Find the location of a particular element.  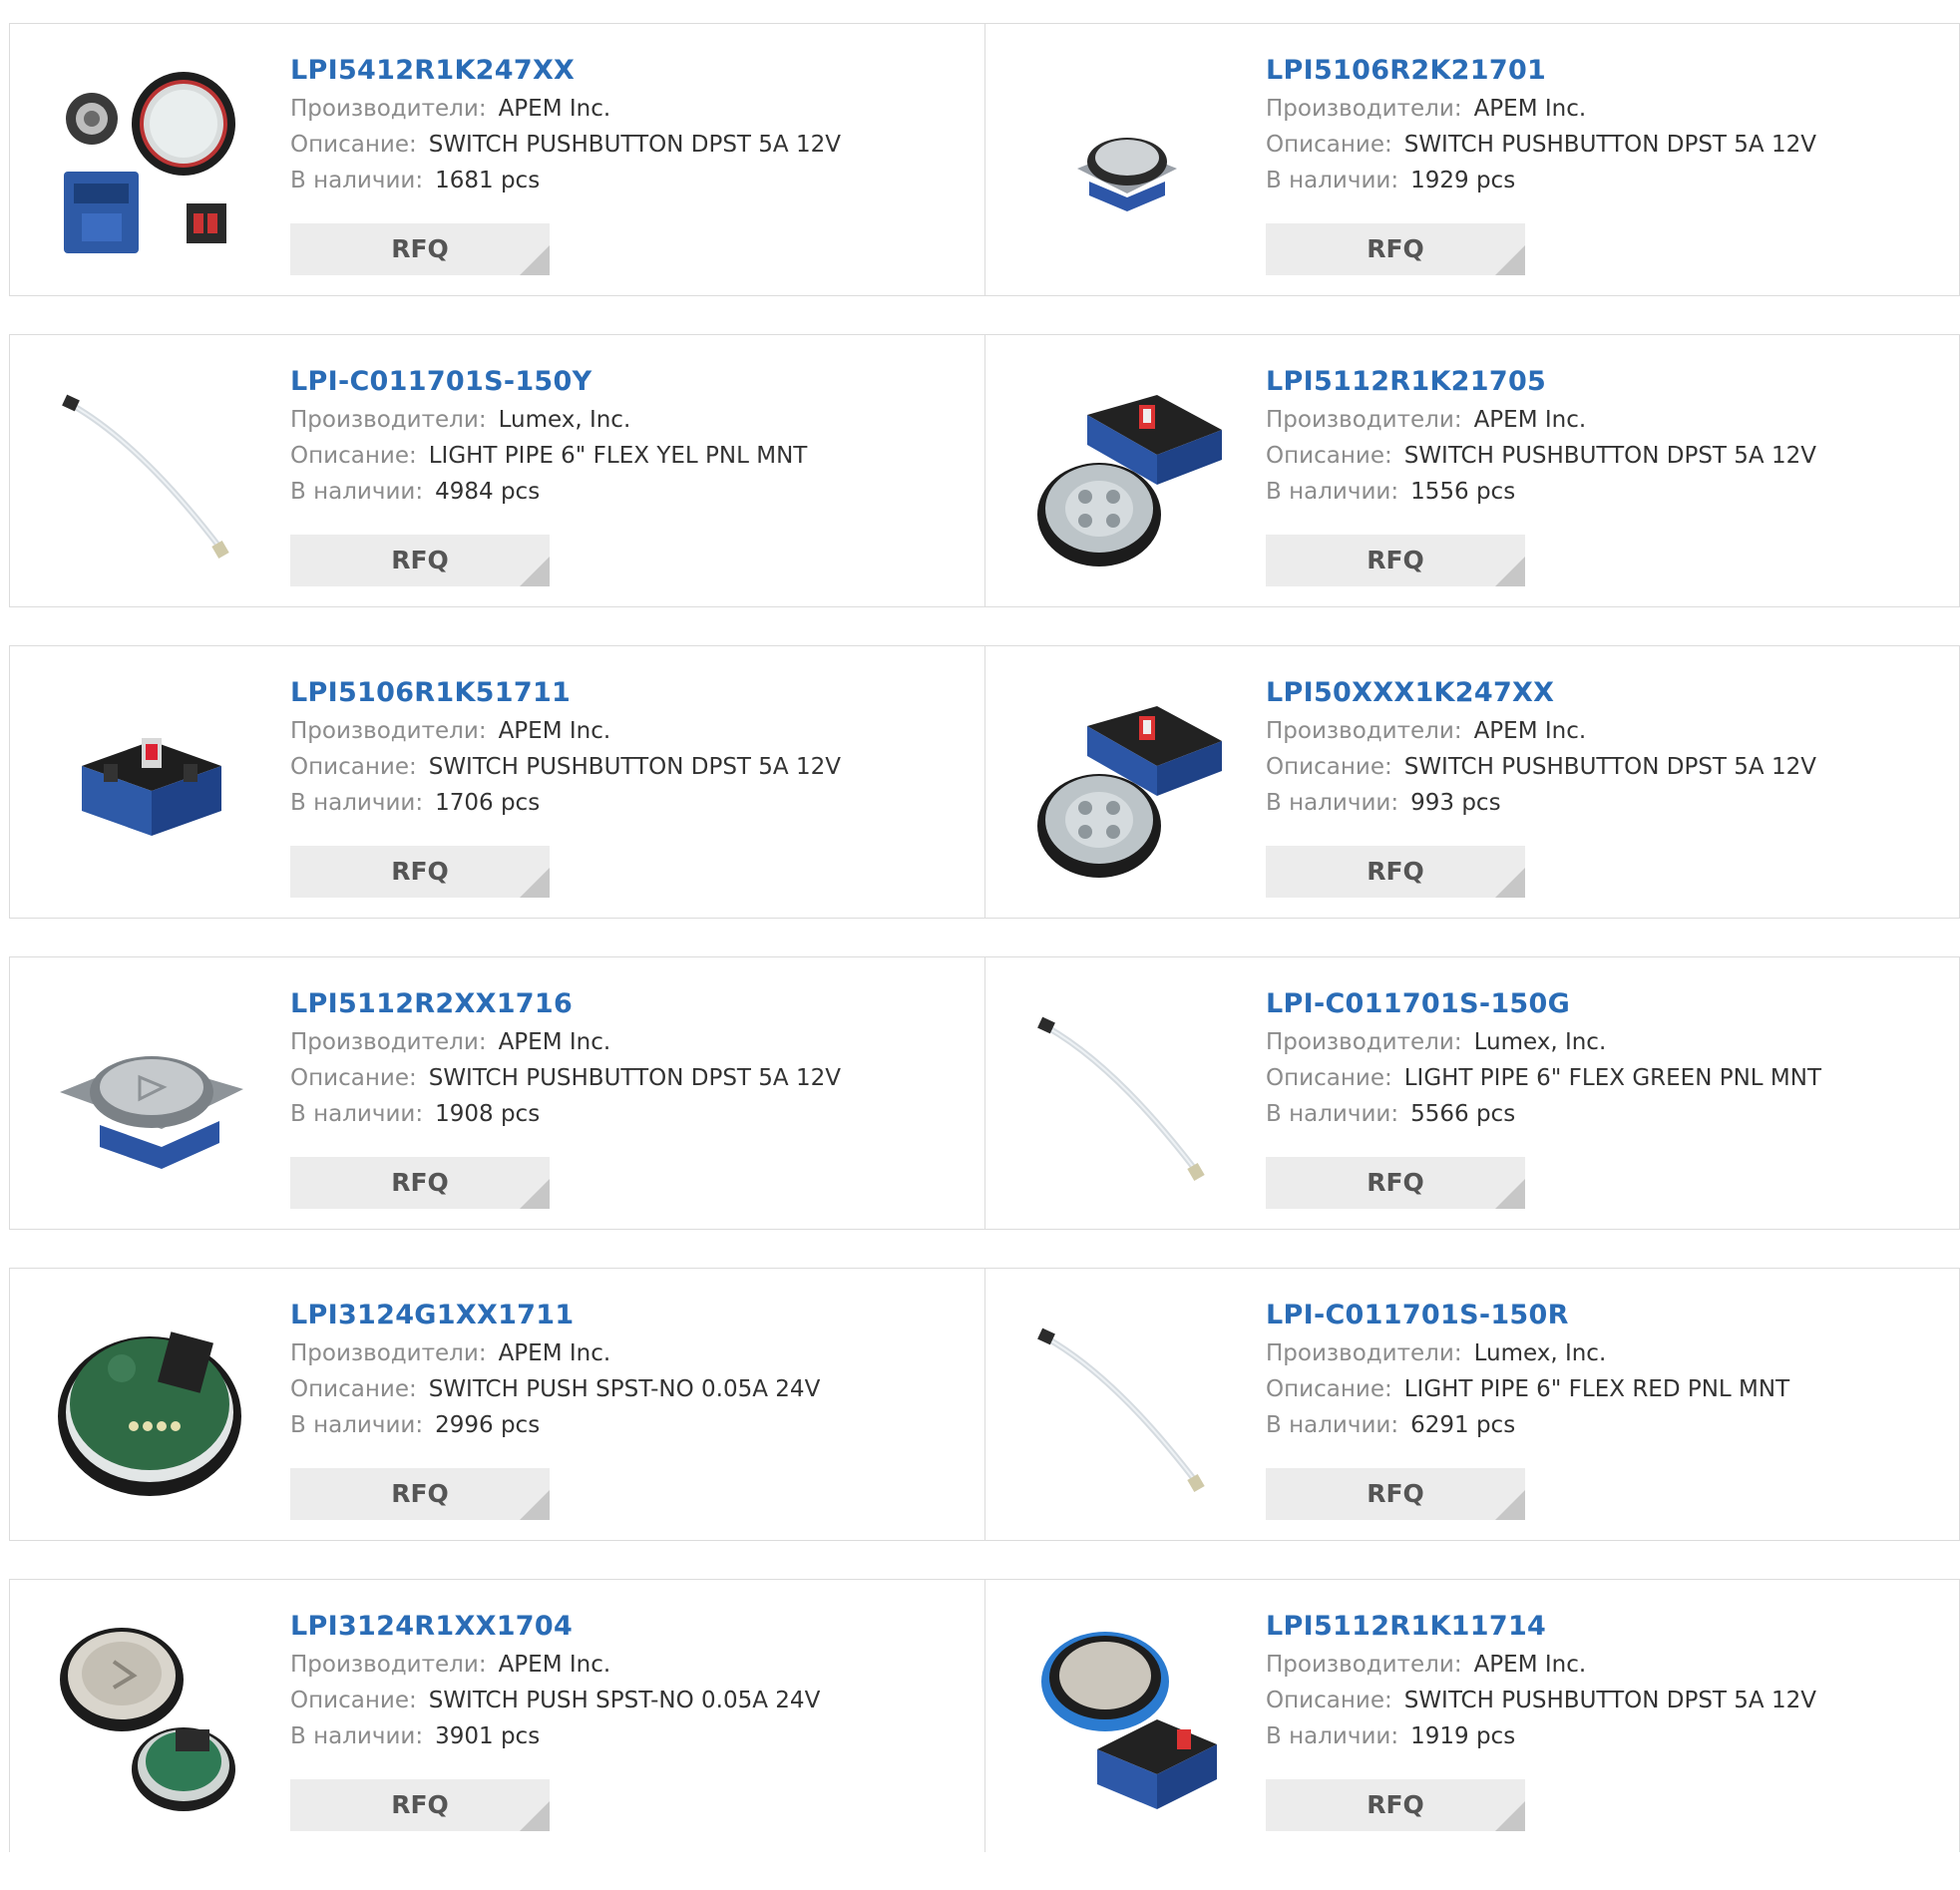

part-number-link: LPI5112R1K21705 is located at coordinates (1608, 382).